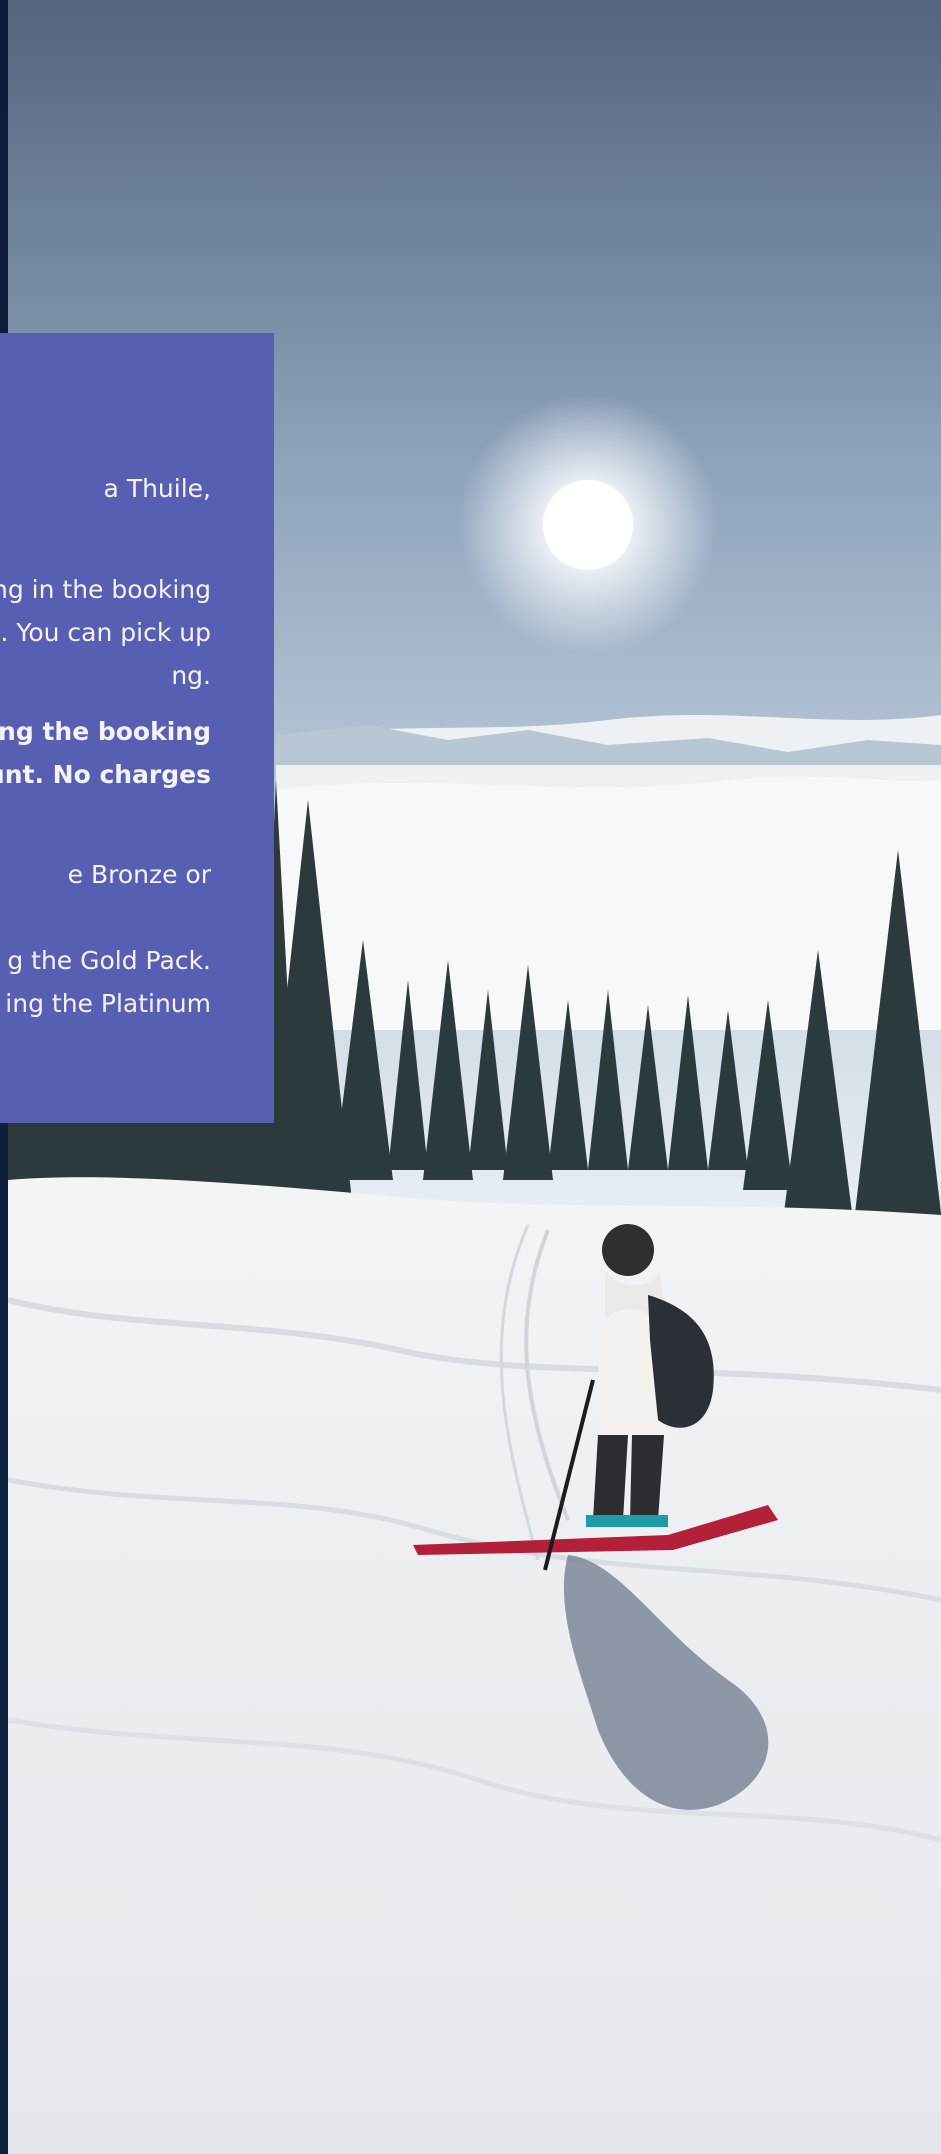 The width and height of the screenshot is (941, 2154). I want to click on sun, so click(588, 525).